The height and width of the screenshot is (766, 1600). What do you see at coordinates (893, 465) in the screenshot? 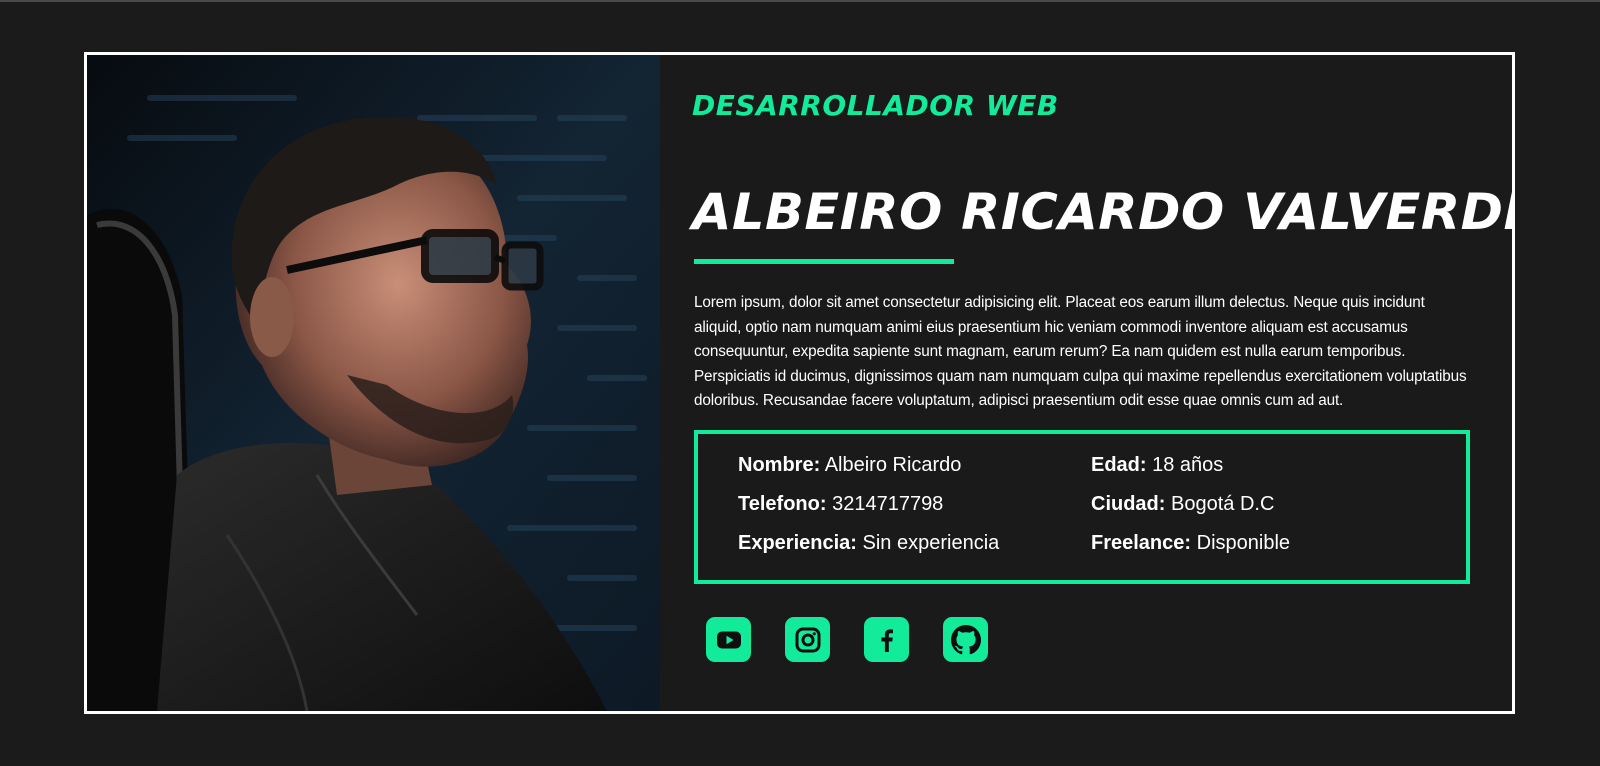
I see `info-nombre-value: Albeiro Ricardo` at bounding box center [893, 465].